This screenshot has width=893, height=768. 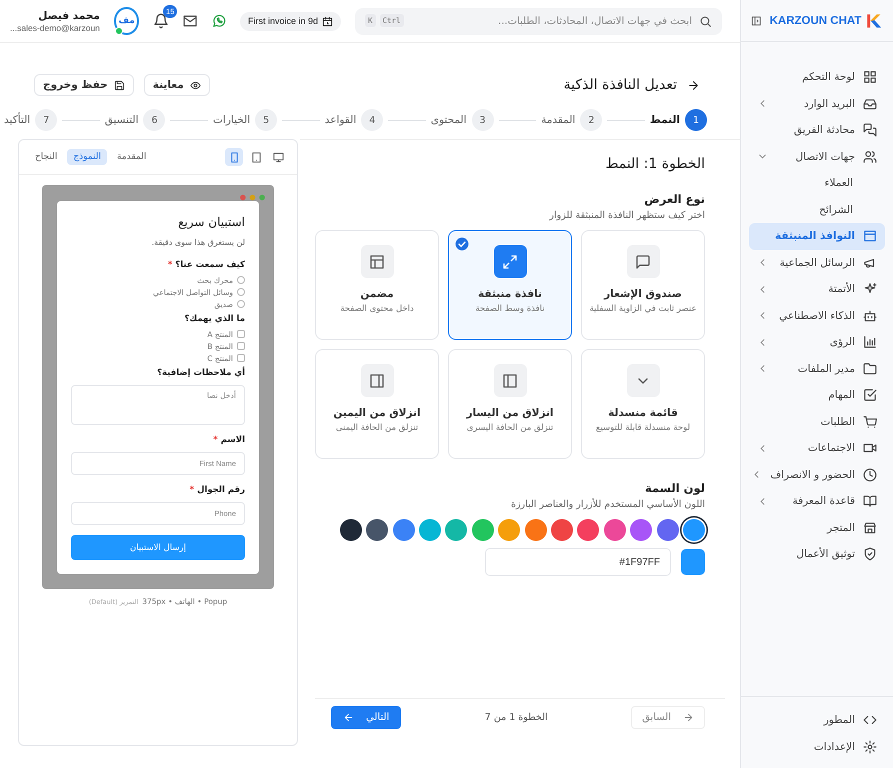 What do you see at coordinates (870, 103) in the screenshot?
I see `inbox-icon` at bounding box center [870, 103].